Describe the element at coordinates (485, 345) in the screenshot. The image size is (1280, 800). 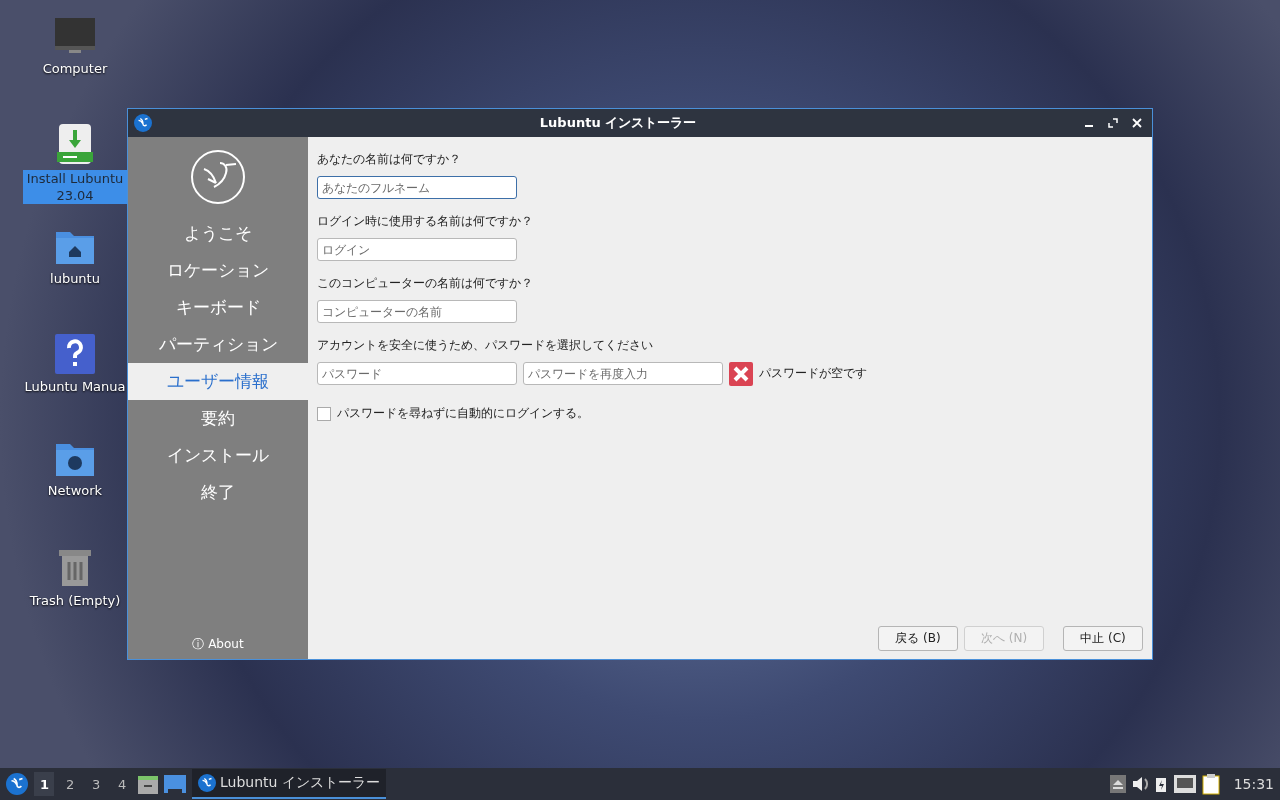
I see `password-label: アカウントを安全に使うため、パスワードを選択してください` at that location.